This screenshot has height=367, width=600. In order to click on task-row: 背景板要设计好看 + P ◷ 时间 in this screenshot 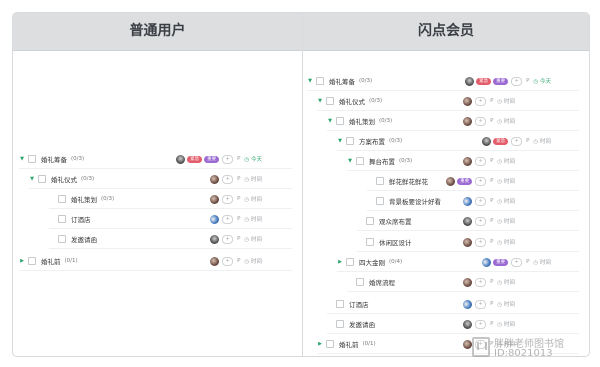, I will do `click(473, 201)`.